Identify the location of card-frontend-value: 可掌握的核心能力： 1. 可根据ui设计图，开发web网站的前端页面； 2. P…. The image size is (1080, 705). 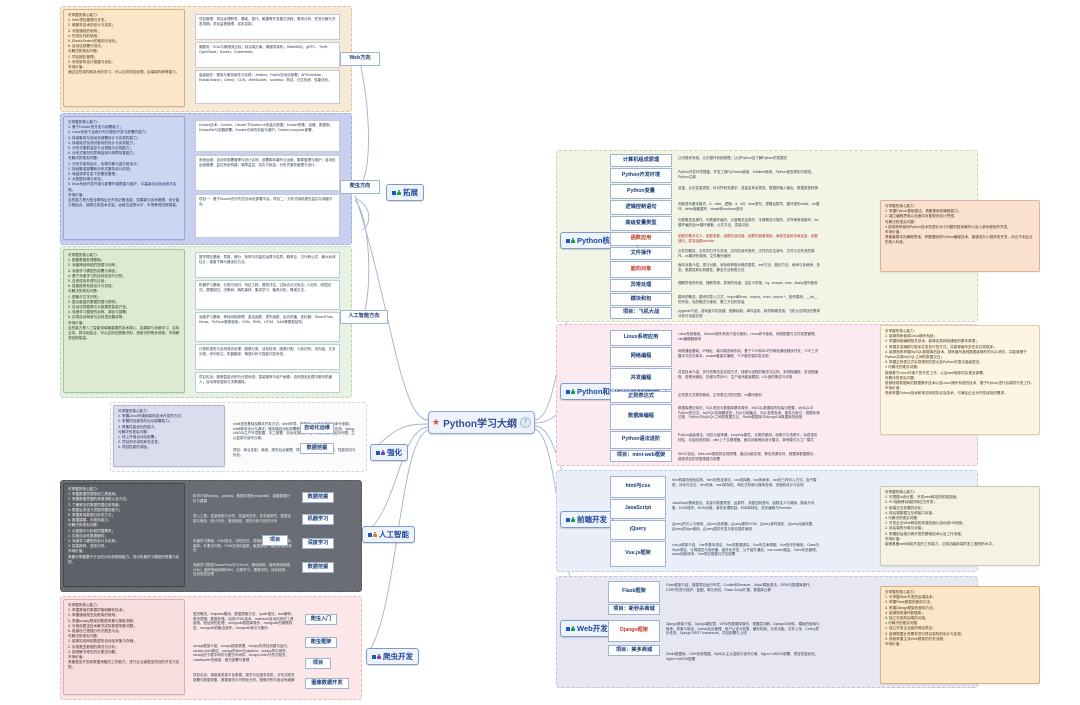
(960, 526).